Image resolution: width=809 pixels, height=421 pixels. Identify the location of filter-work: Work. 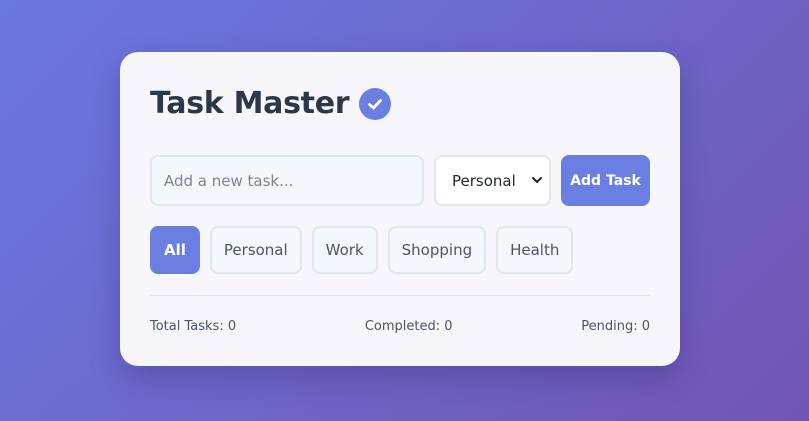
(344, 250).